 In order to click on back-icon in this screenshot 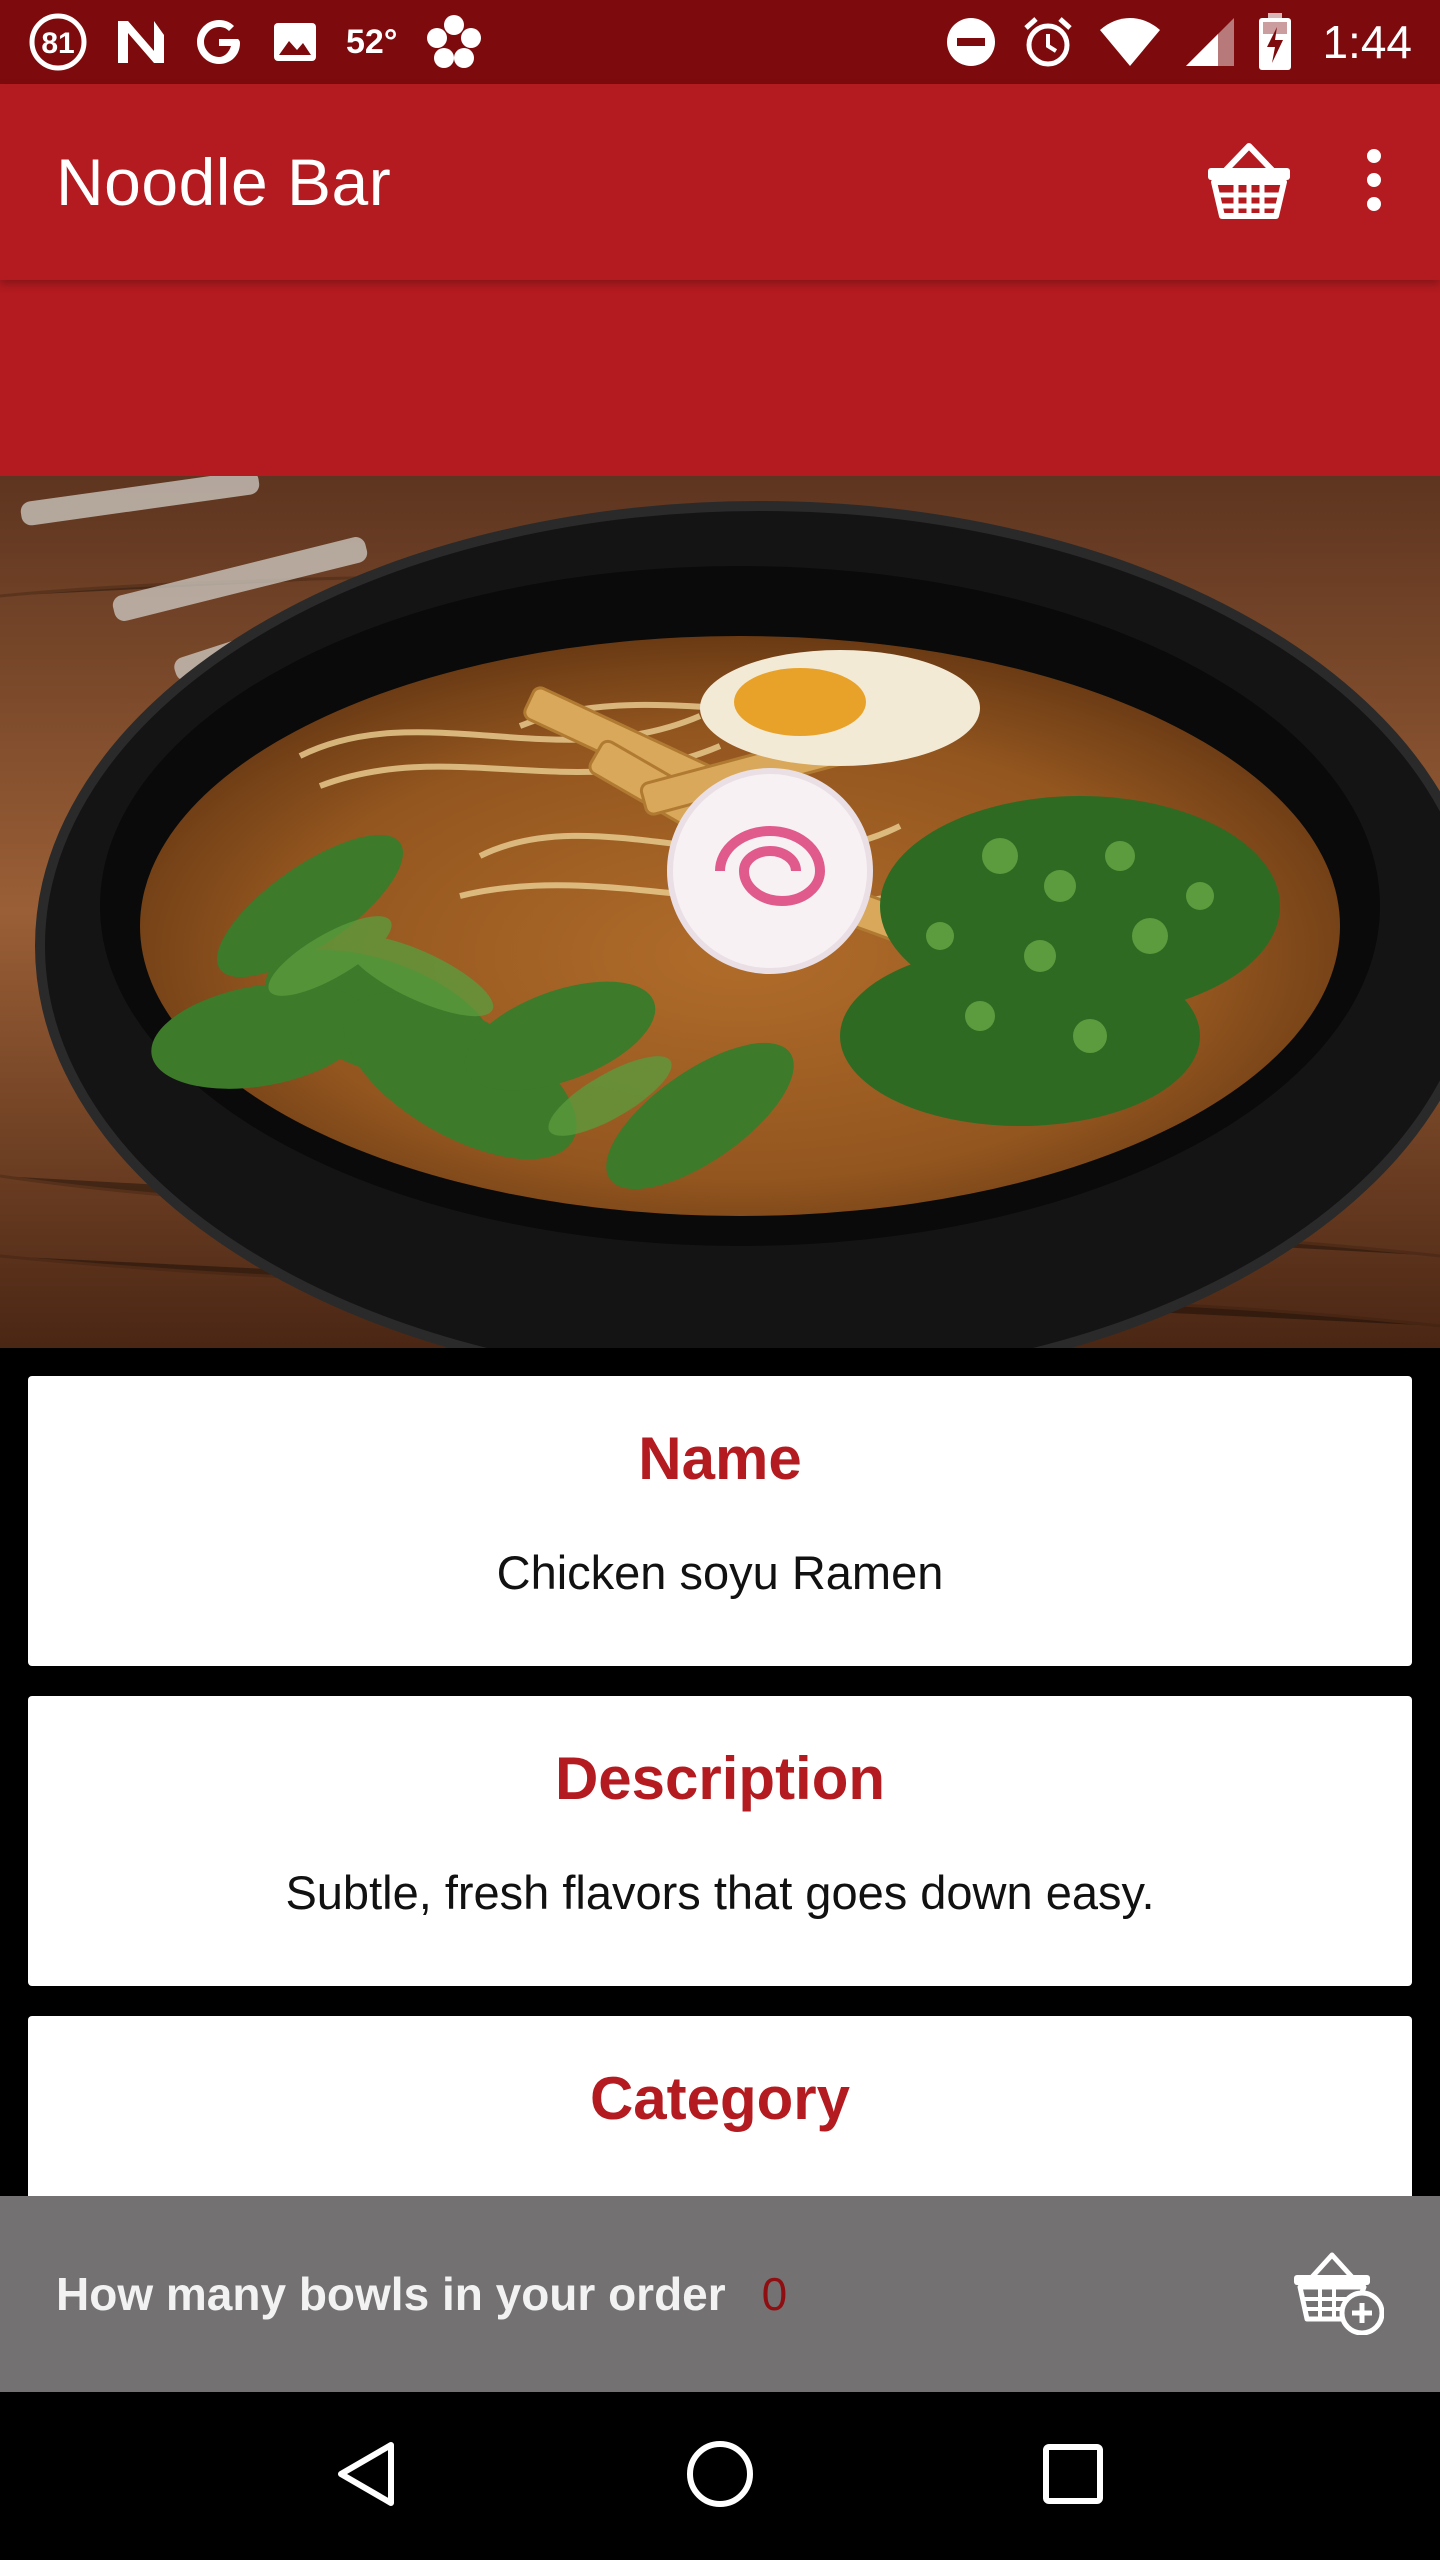, I will do `click(367, 2476)`.